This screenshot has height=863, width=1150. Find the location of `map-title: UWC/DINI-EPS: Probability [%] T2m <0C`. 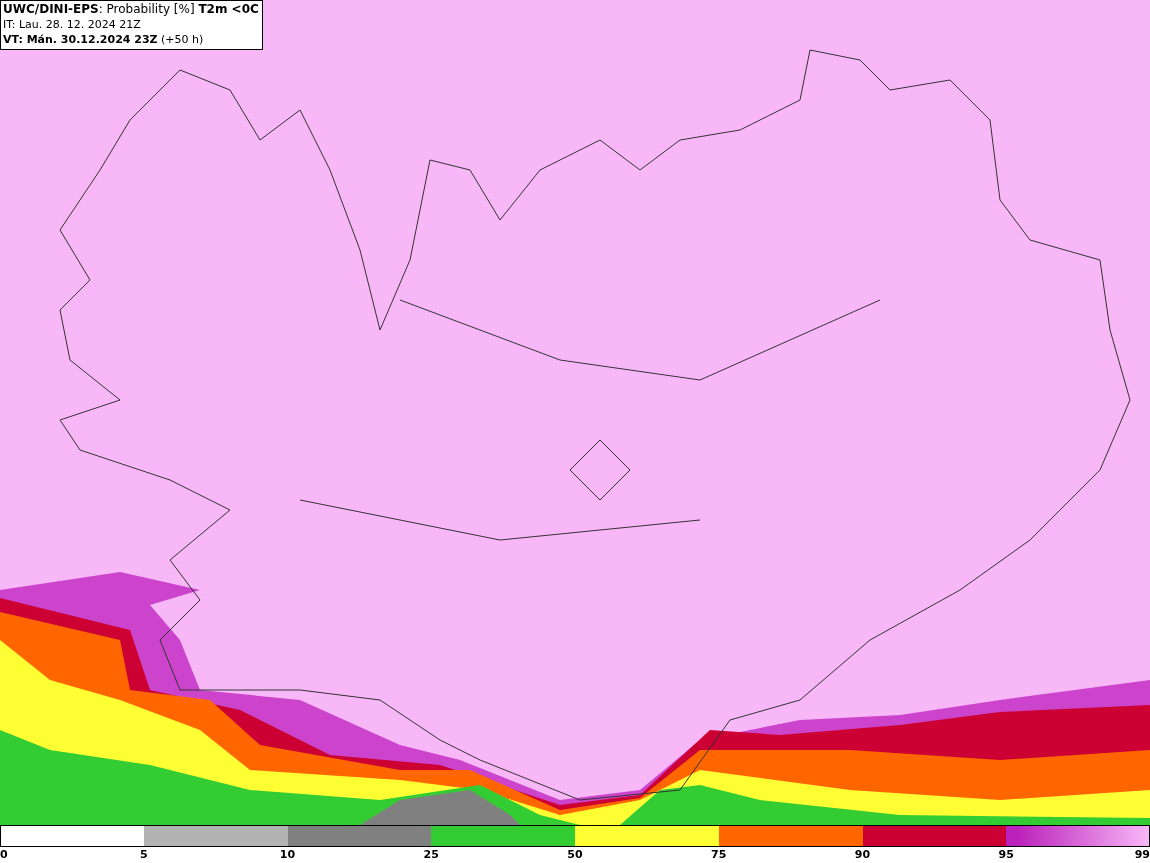

map-title: UWC/DINI-EPS: Probability [%] T2m <0C is located at coordinates (131, 9).